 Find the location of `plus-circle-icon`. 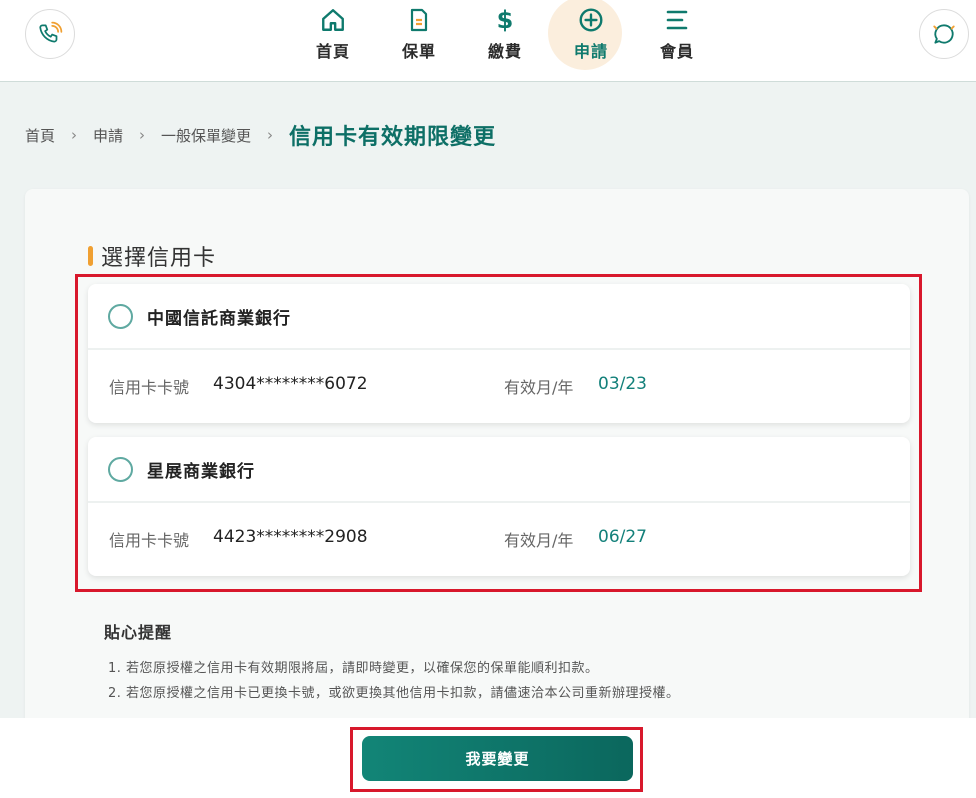

plus-circle-icon is located at coordinates (591, 20).